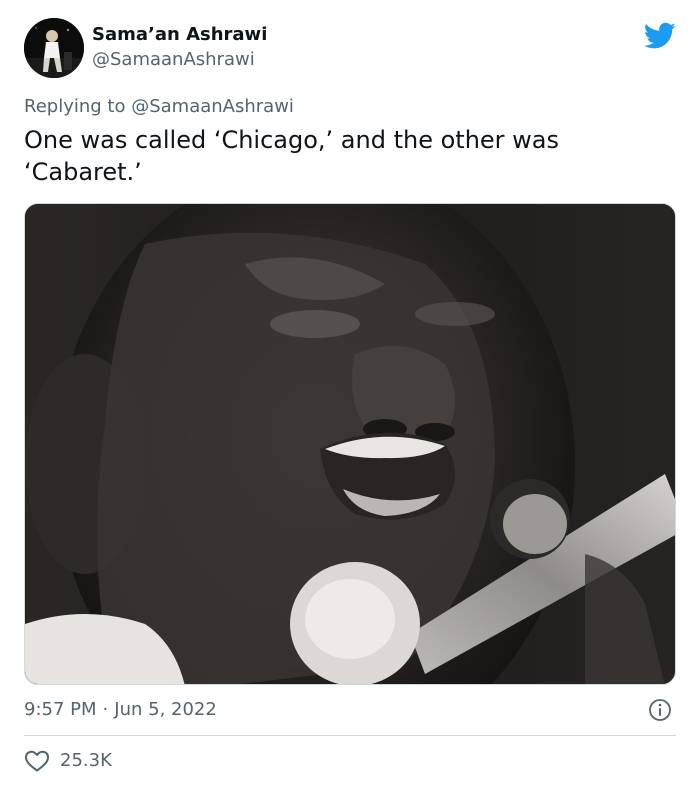  Describe the element at coordinates (350, 710) in the screenshot. I see `tweet-timestamp: 9:57 PM · Jun 5, 2022` at that location.